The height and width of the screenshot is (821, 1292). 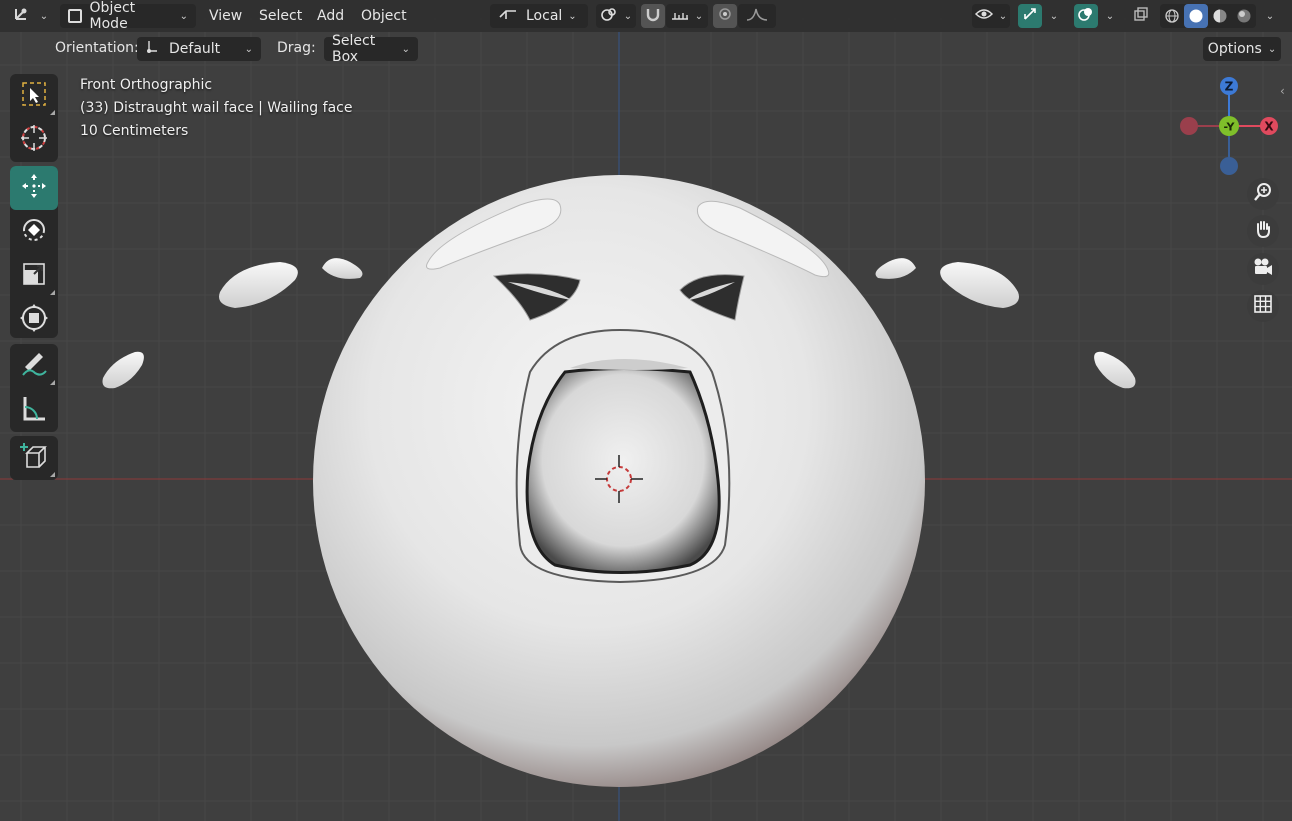 I want to click on proportional-edit-icon, so click(x=725, y=16).